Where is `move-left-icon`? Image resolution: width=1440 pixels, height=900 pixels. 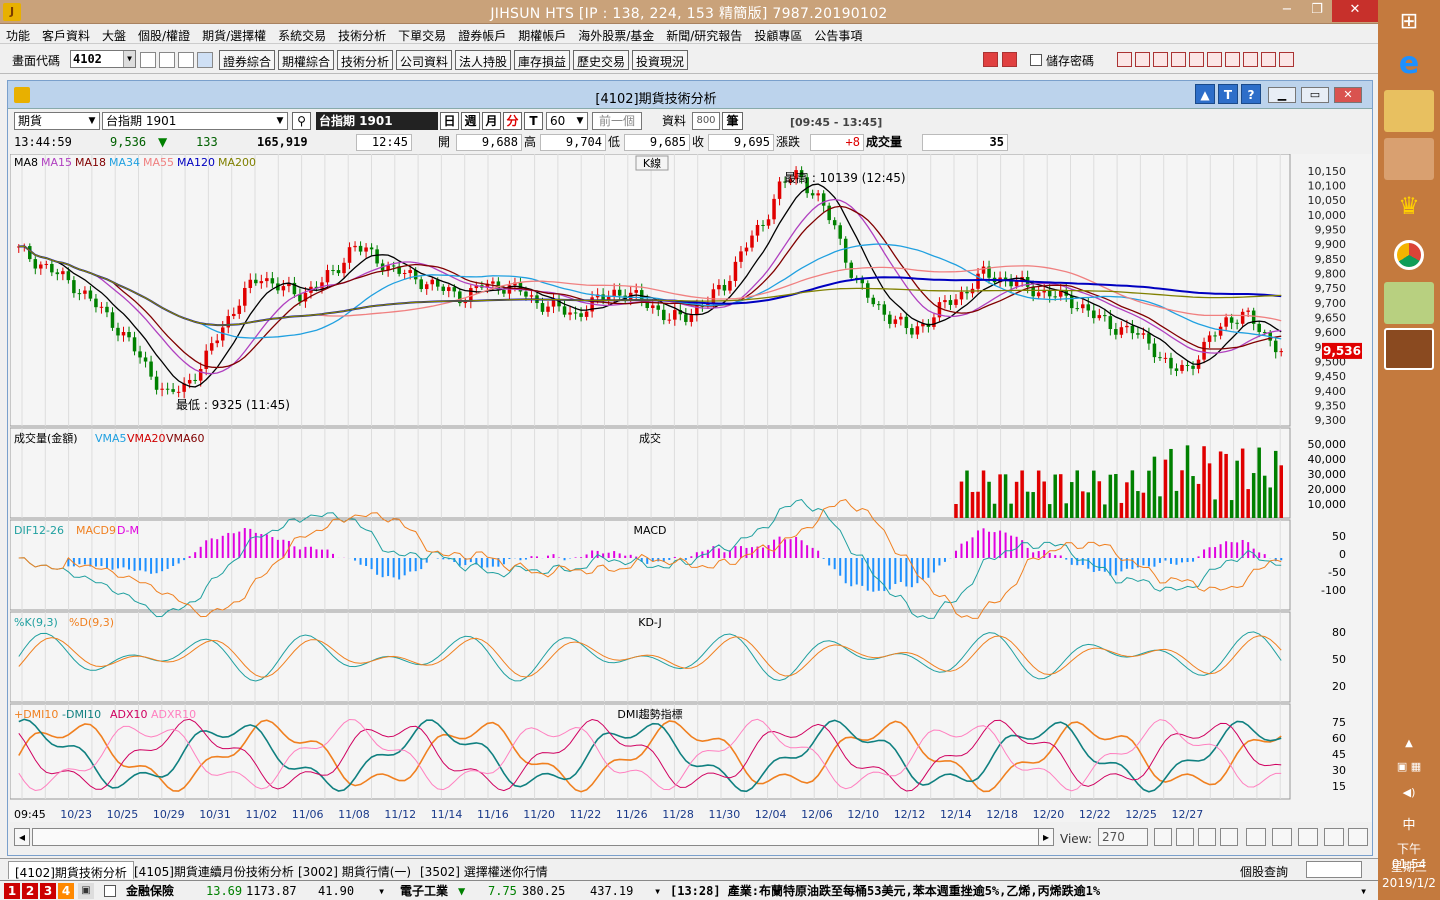 move-left-icon is located at coordinates (1207, 837).